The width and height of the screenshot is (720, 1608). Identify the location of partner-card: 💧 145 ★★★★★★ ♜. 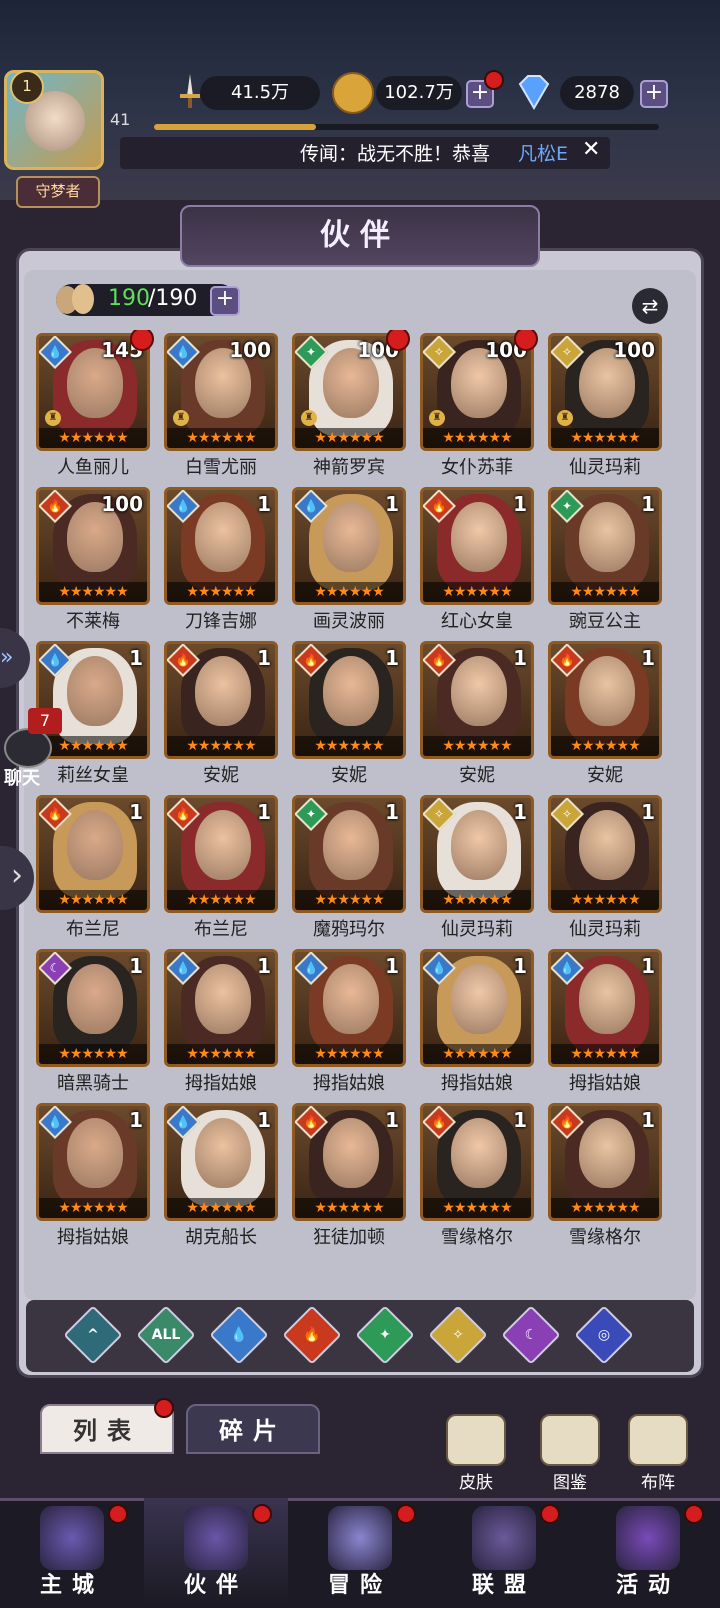
(93, 392).